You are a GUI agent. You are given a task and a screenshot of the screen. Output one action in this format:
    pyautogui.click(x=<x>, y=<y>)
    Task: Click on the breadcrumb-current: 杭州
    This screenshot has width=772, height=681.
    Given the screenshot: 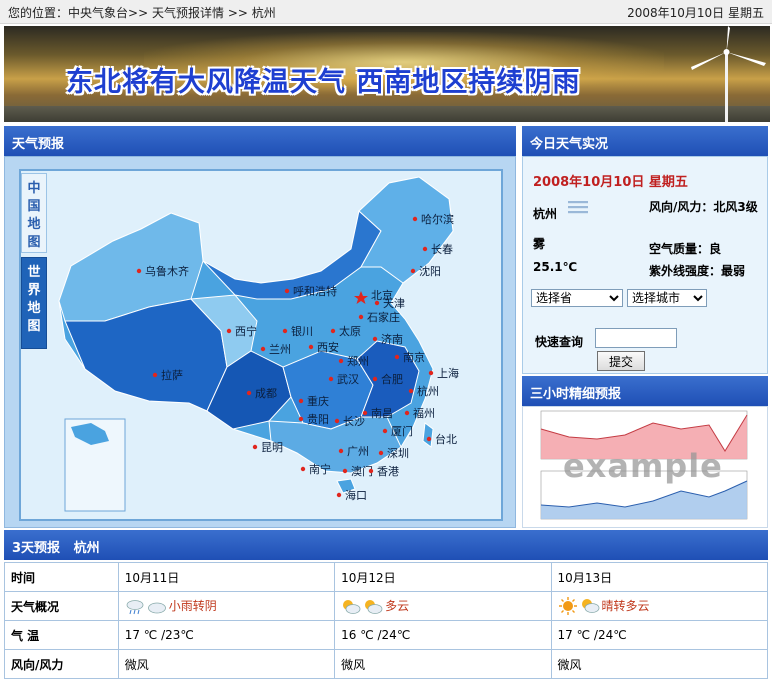 What is the action you would take?
    pyautogui.click(x=263, y=13)
    